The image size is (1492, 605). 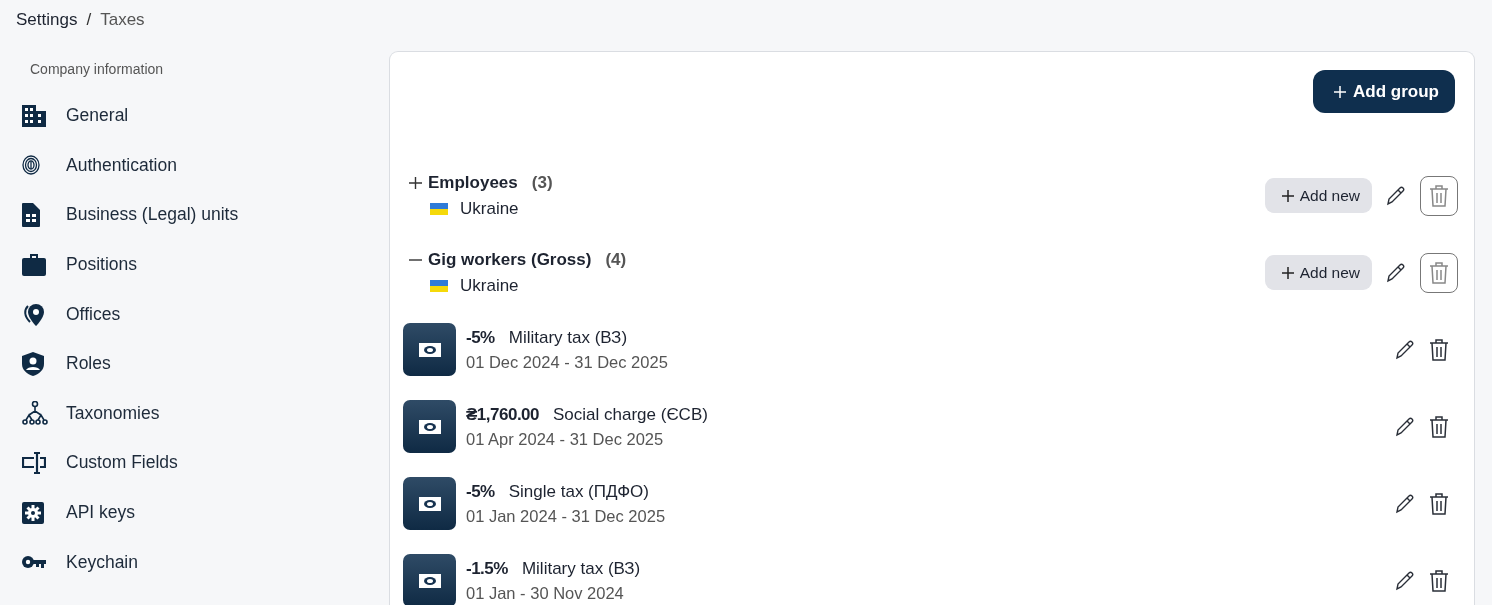 What do you see at coordinates (227, 215) in the screenshot?
I see `sidebar-item: Business (Legal) units` at bounding box center [227, 215].